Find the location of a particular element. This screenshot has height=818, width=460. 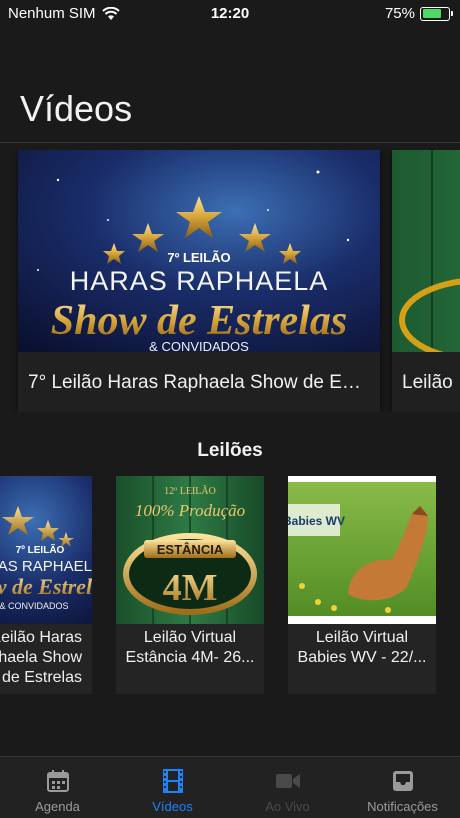

tab-notificacoes: Notificações is located at coordinates (402, 787).